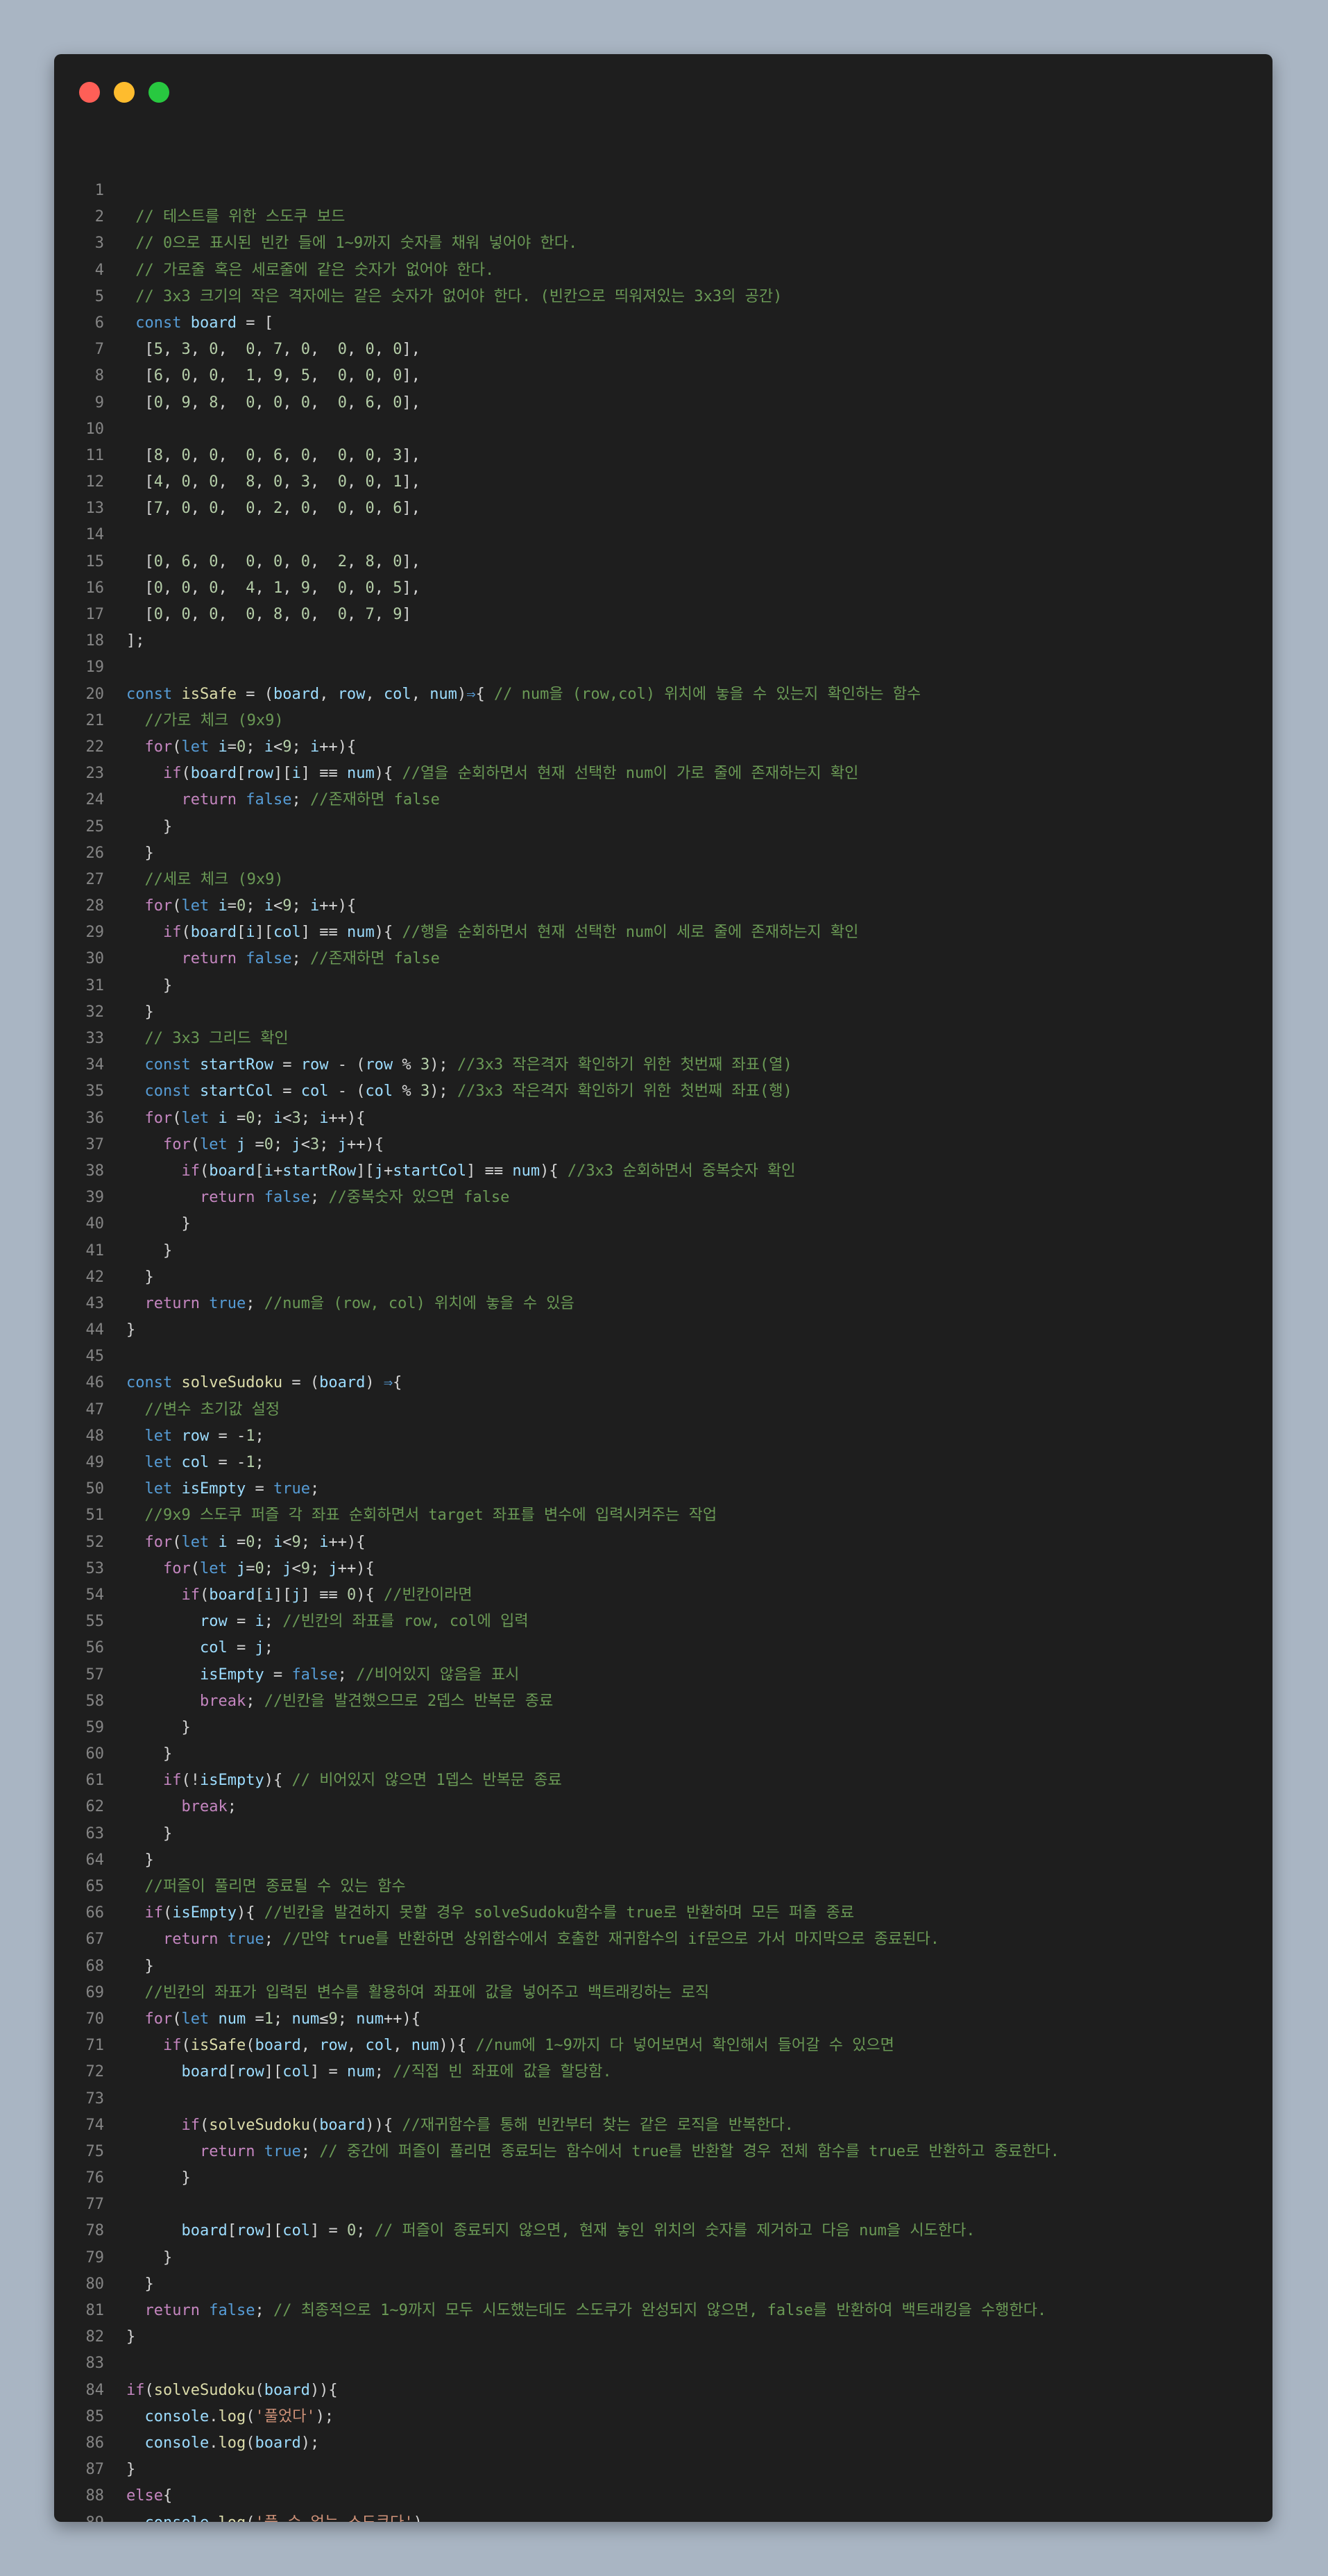  Describe the element at coordinates (158, 93) in the screenshot. I see `maximize-dot` at that location.